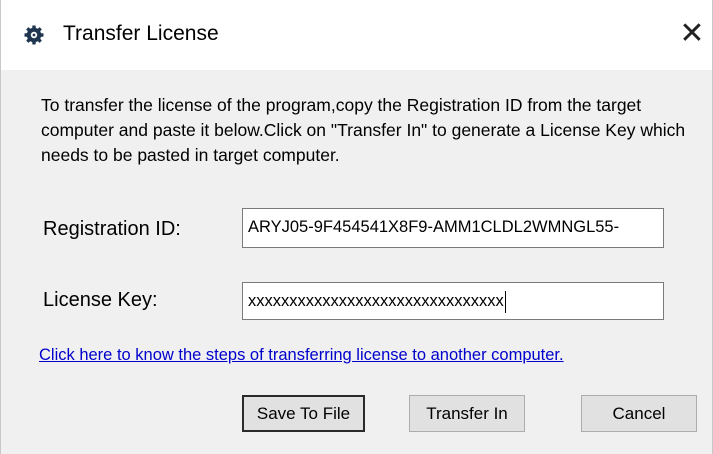  Describe the element at coordinates (434, 227) in the screenshot. I see `registration-id-value: ARYJ05-9F454541X8F9-AMM1CLDL2WMNGL55-` at that location.